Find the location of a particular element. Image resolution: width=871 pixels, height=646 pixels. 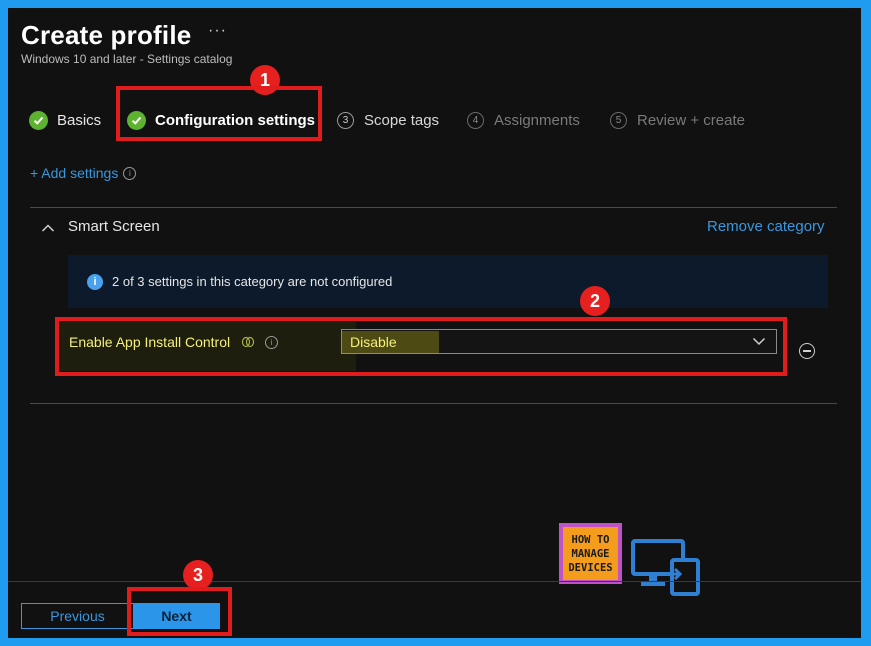

annotation-badge-2: 2 is located at coordinates (595, 301).